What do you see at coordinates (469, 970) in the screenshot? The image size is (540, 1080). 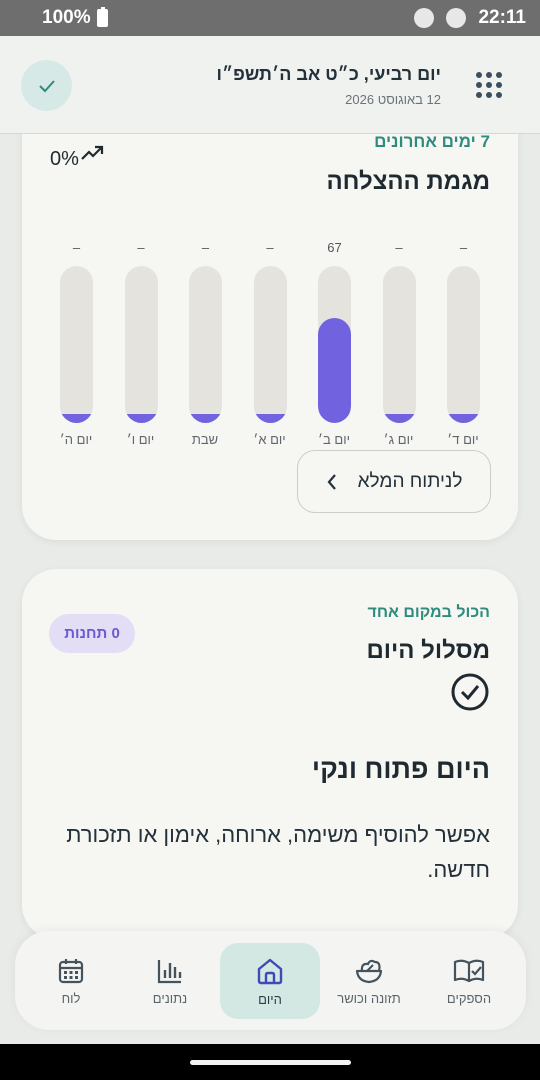 I see `book-check-icon` at bounding box center [469, 970].